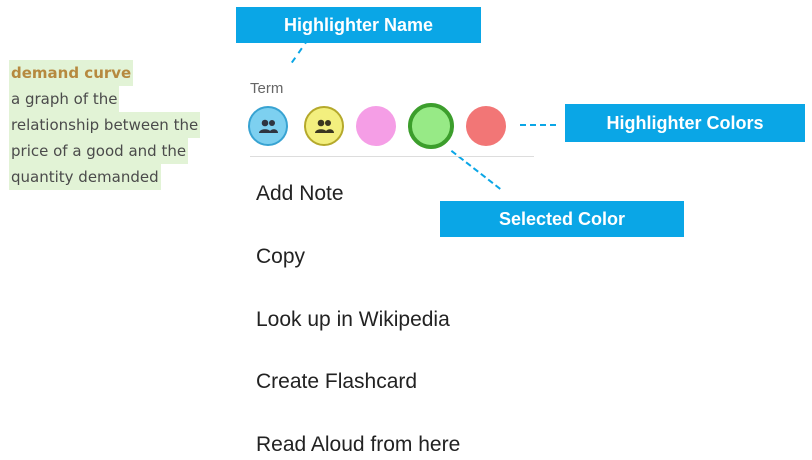 The width and height of the screenshot is (812, 460). Describe the element at coordinates (105, 125) in the screenshot. I see `glossary-definition-line: relationship between the` at that location.